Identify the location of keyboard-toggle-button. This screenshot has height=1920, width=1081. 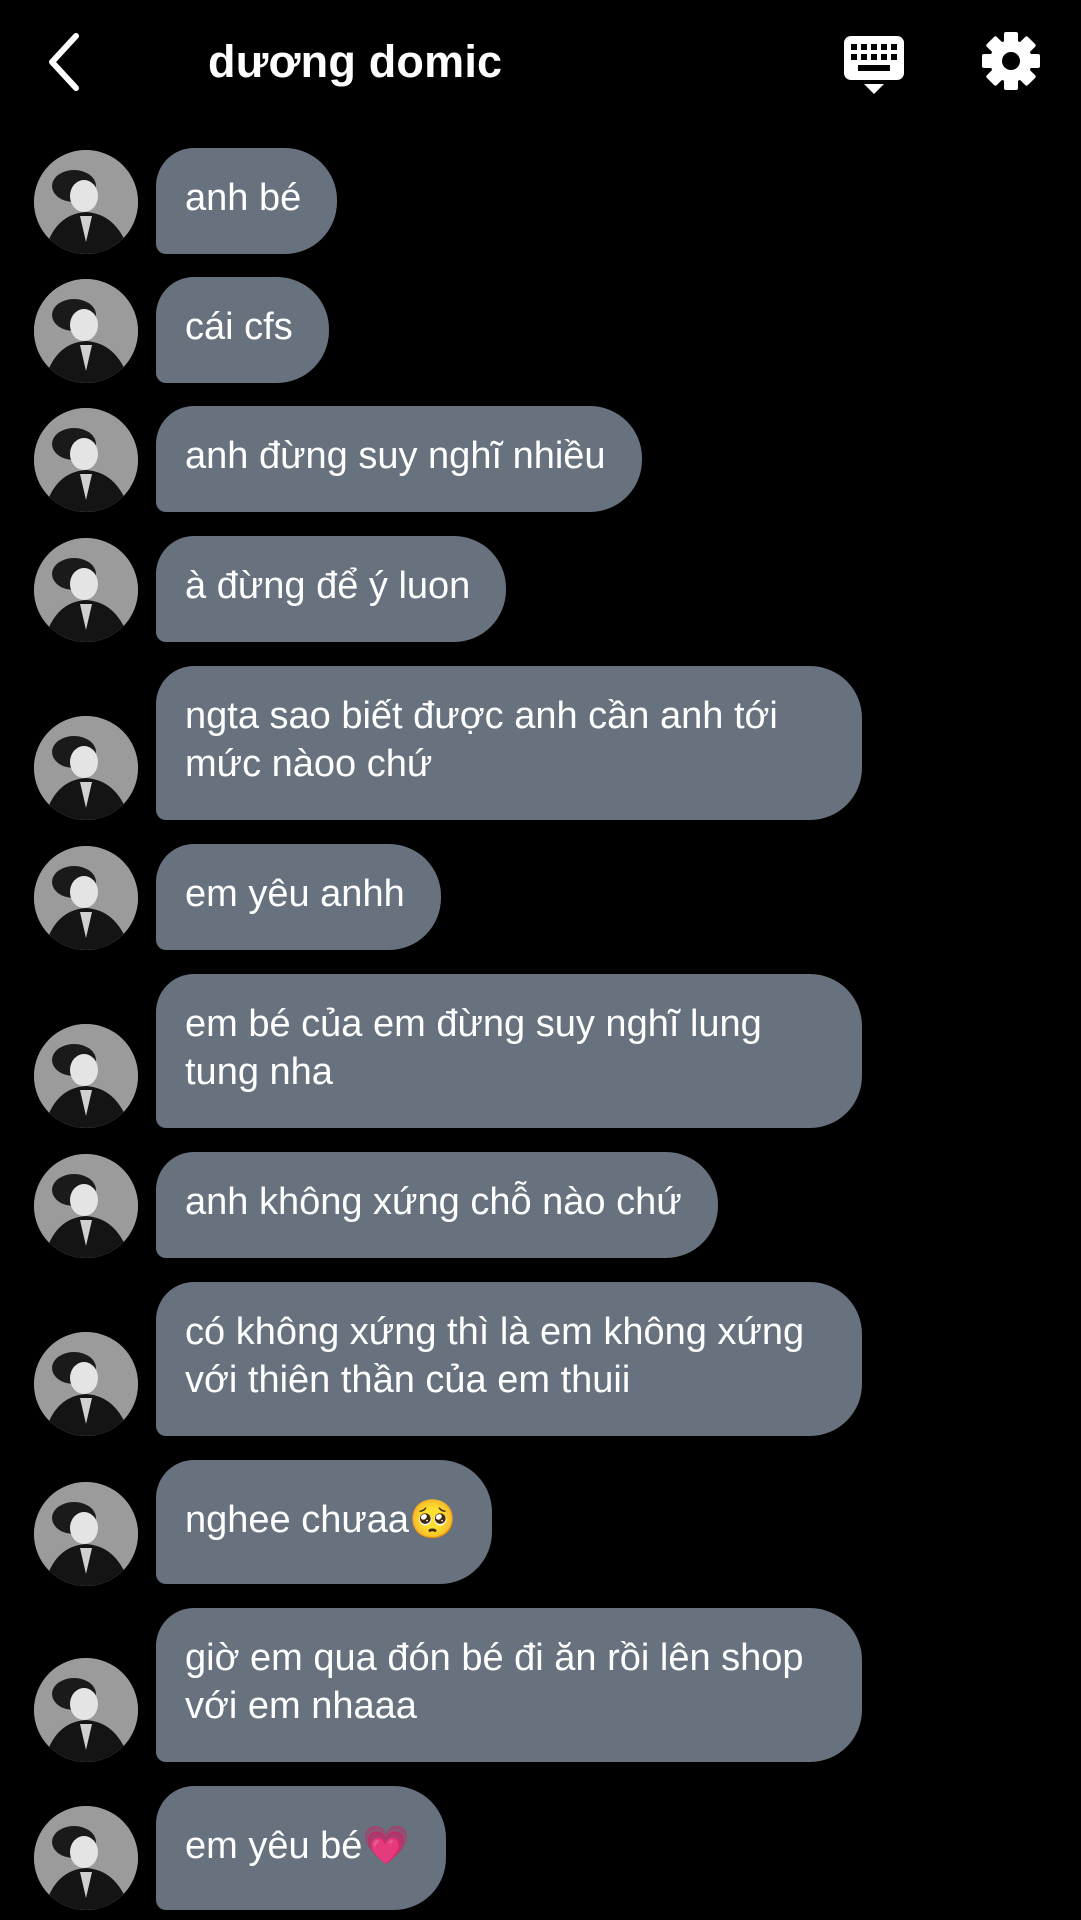
(874, 65).